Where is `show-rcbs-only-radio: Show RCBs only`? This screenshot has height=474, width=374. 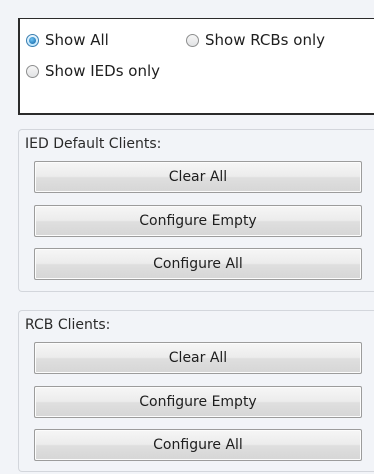
show-rcbs-only-radio: Show RCBs only is located at coordinates (255, 40).